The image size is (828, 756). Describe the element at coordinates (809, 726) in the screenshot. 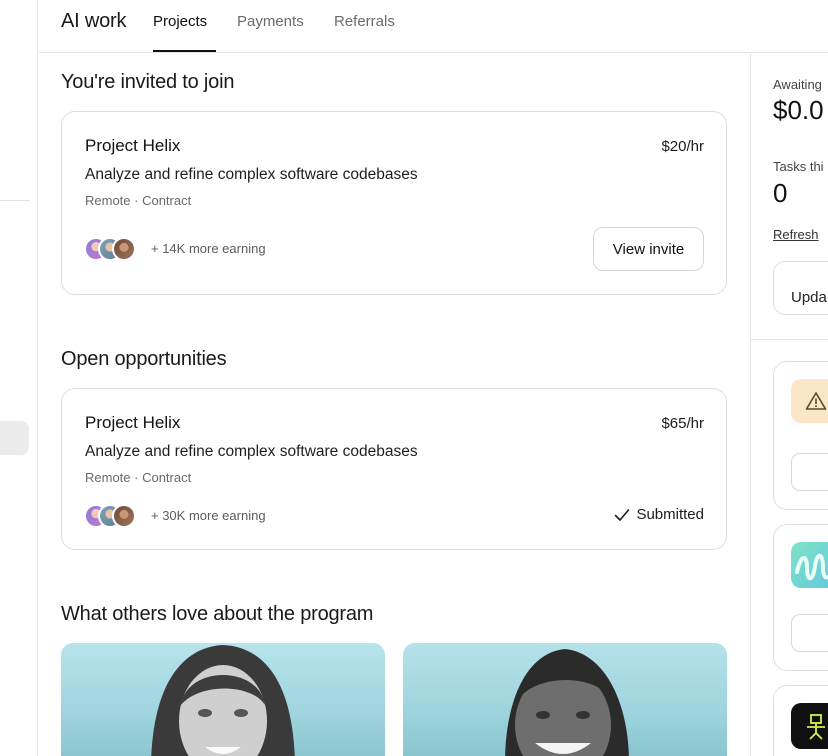

I see `robot-icon` at that location.